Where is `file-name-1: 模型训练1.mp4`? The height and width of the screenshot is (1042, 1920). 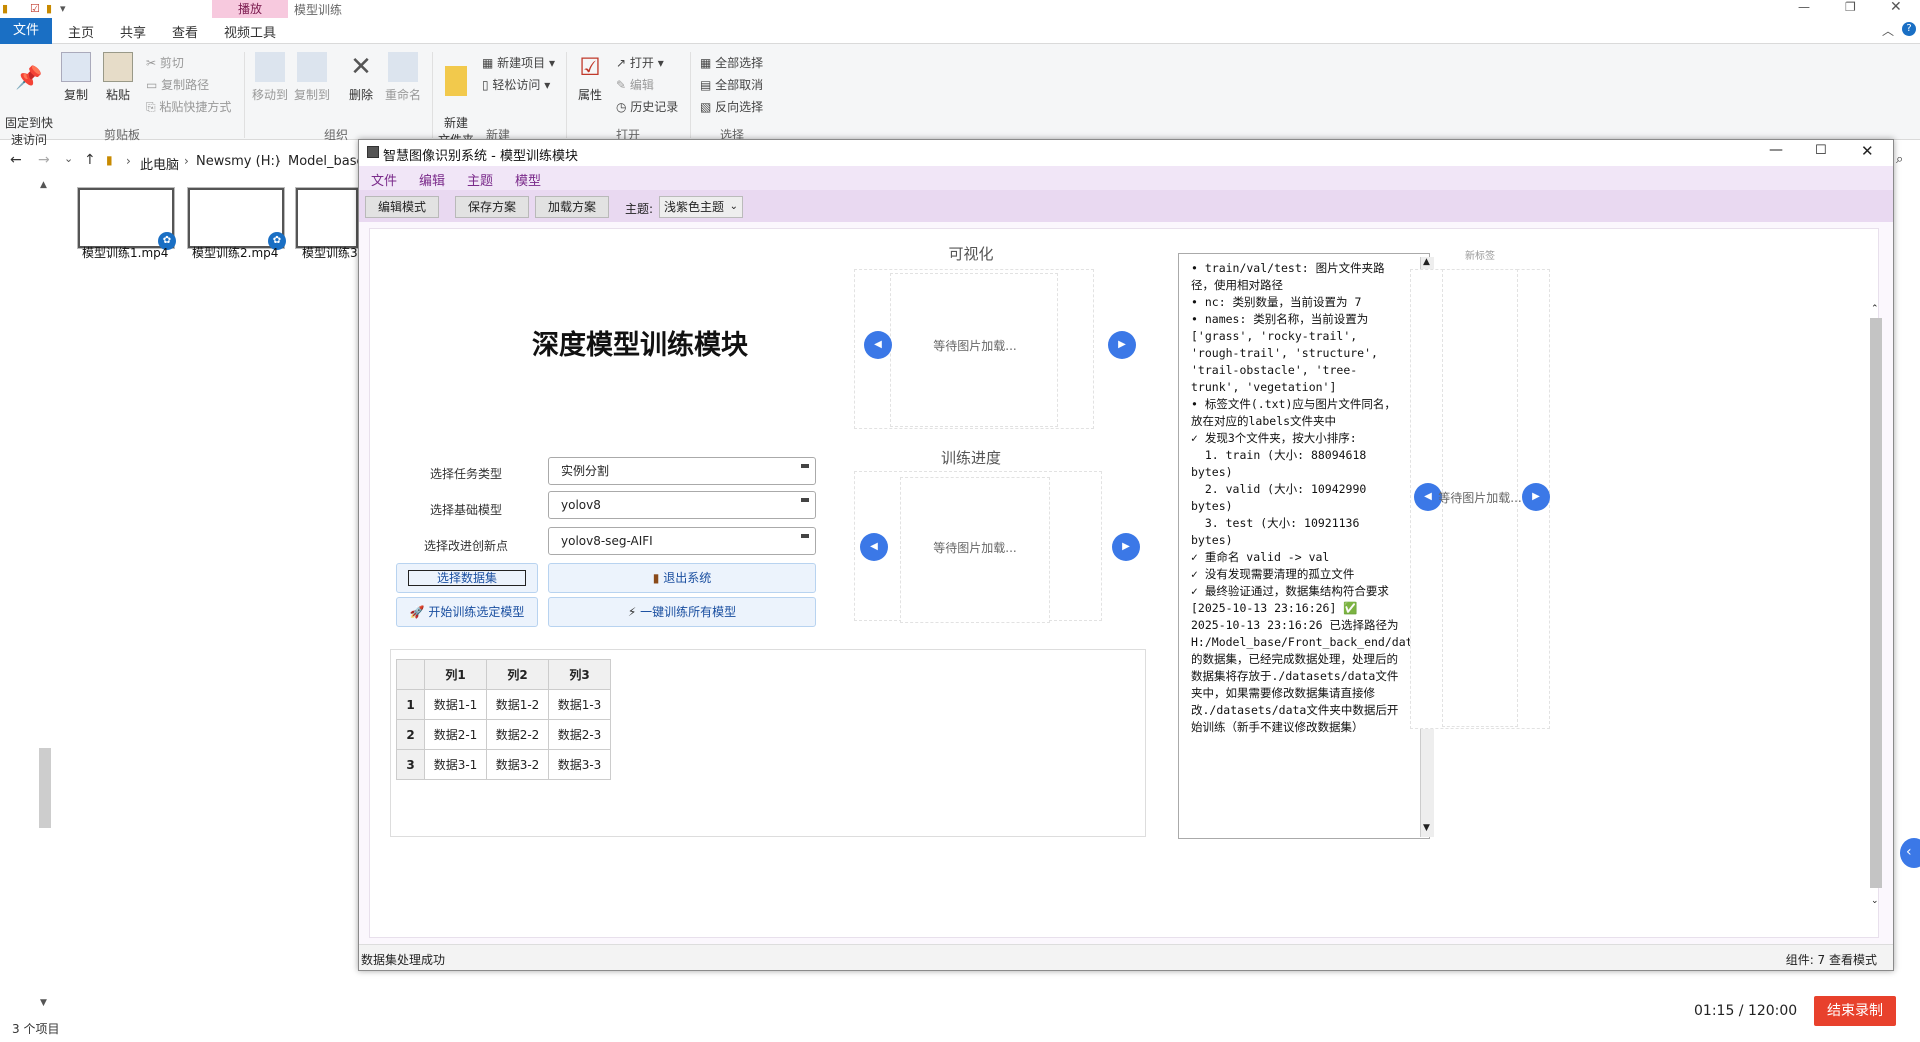 file-name-1: 模型训练1.mp4 is located at coordinates (125, 252).